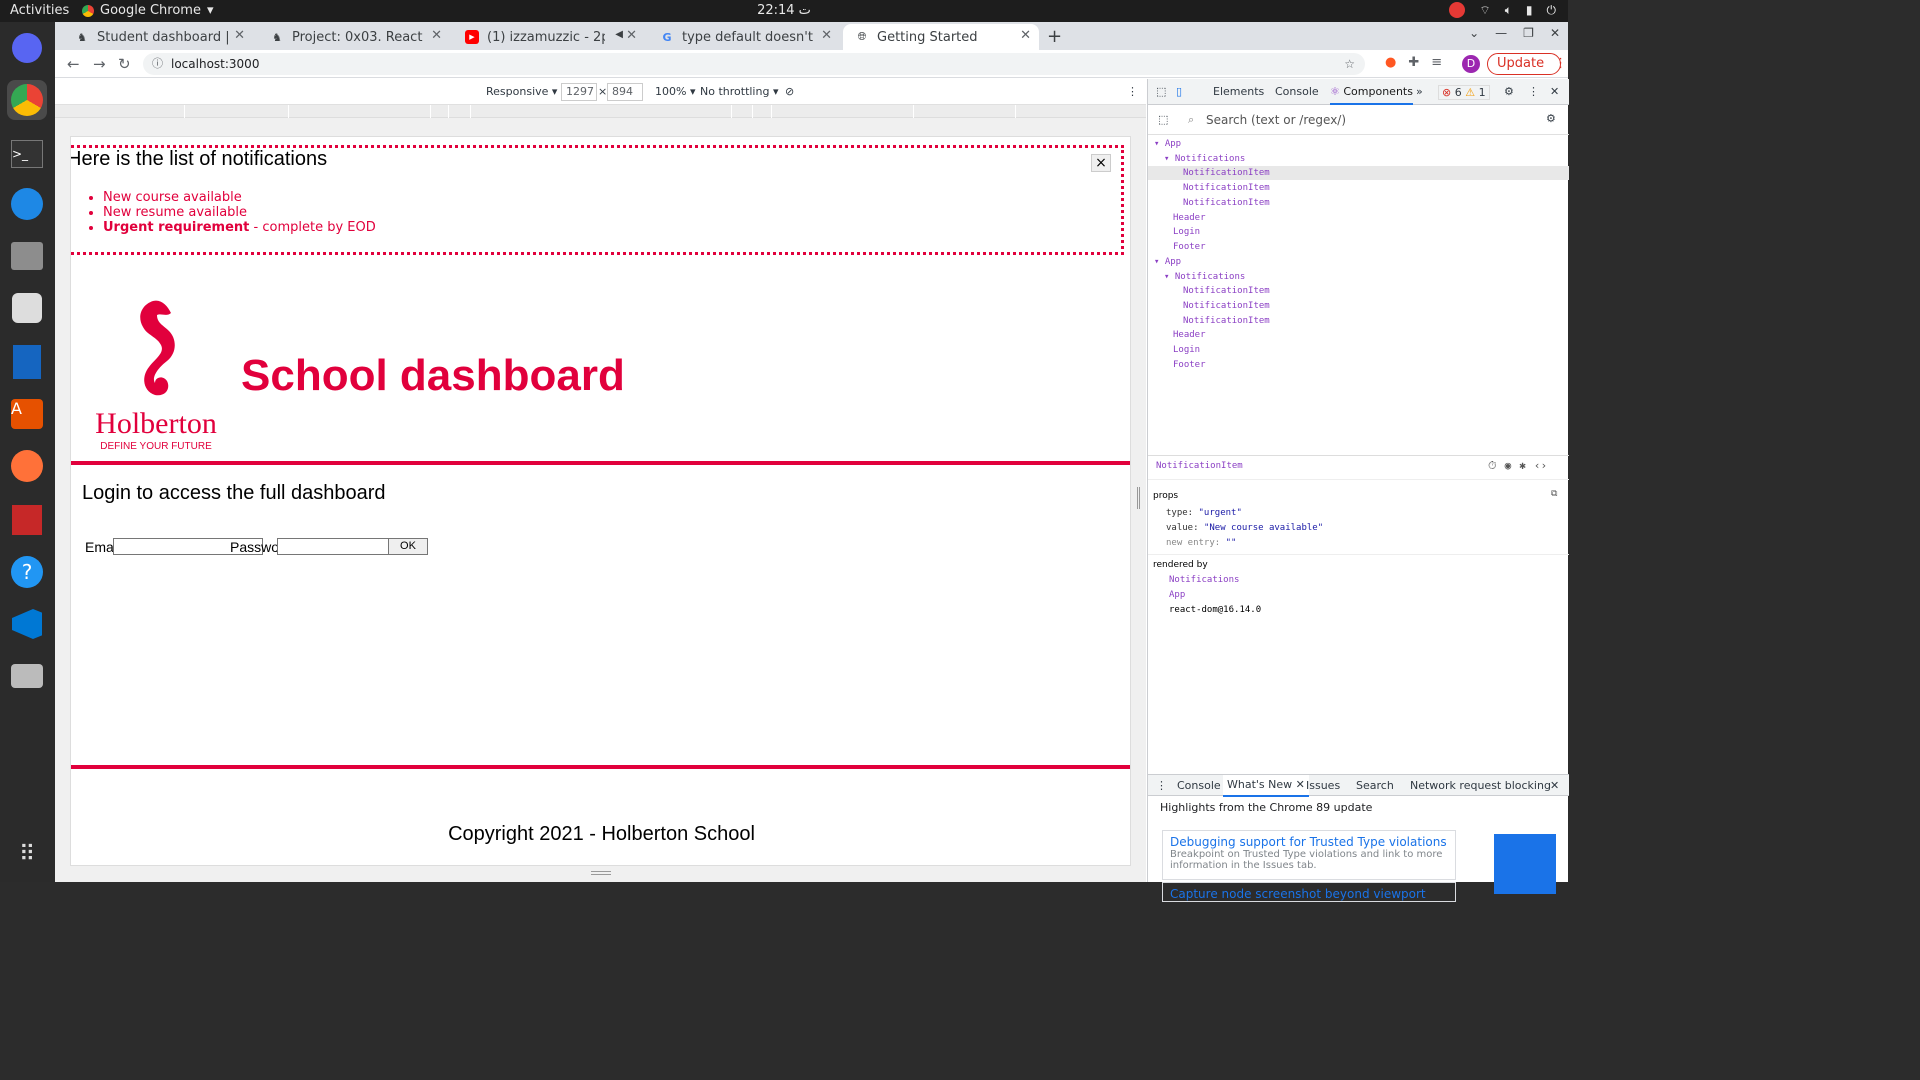 This screenshot has height=1080, width=1920. I want to click on chrome-icon, so click(27, 100).